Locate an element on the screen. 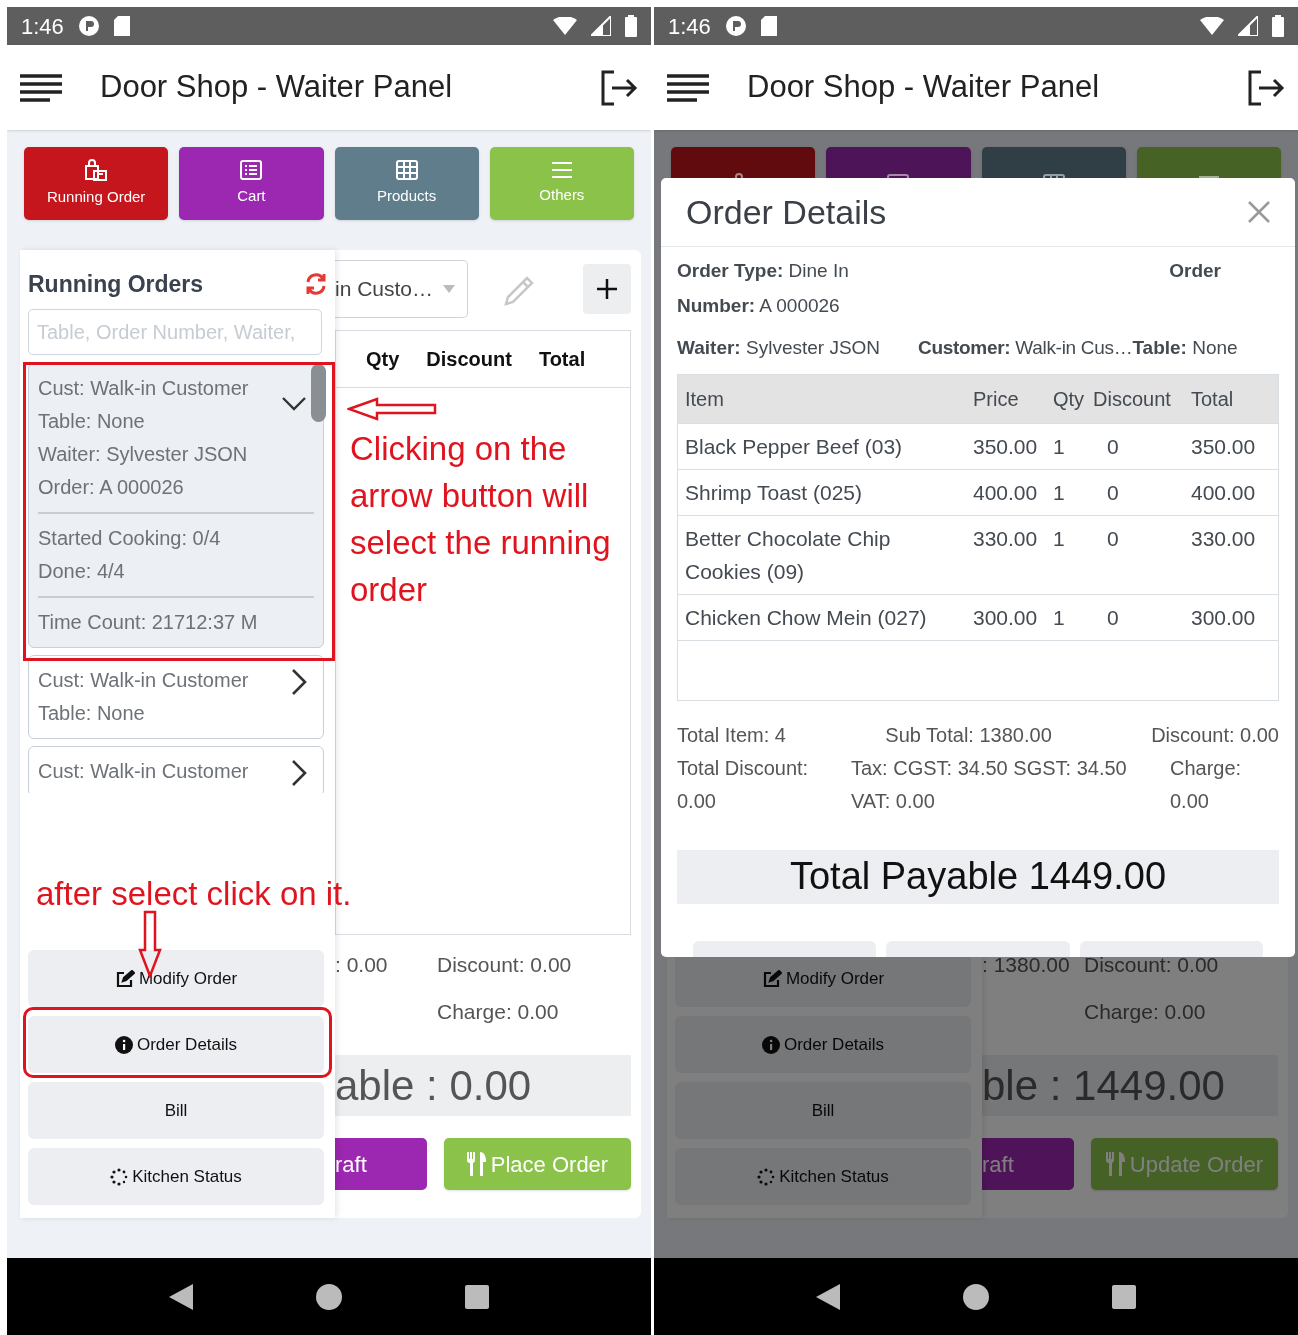  sub-total-text: : 1380.00 is located at coordinates (1026, 965).